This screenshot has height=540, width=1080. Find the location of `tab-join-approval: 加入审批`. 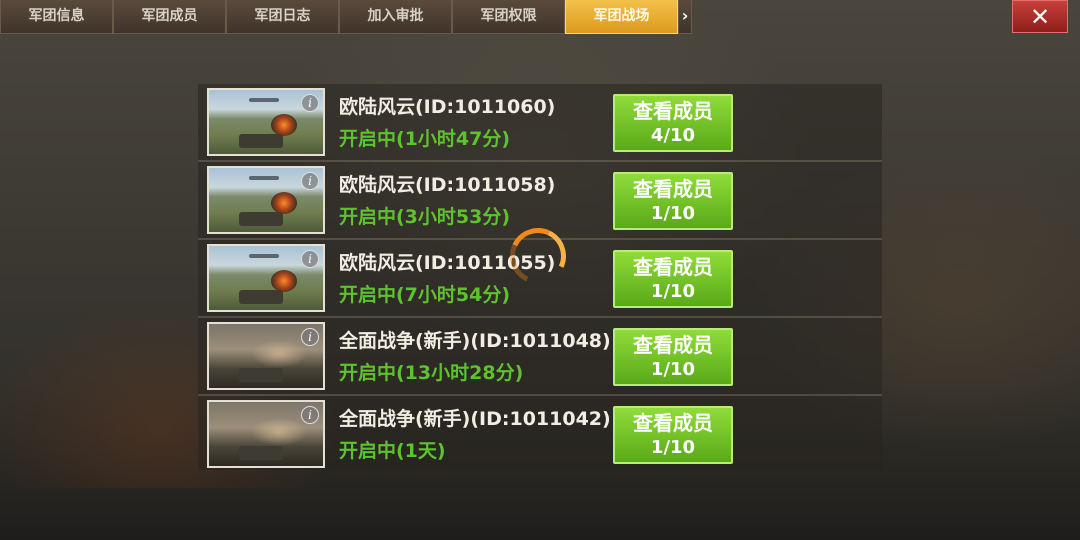

tab-join-approval: 加入审批 is located at coordinates (395, 17).